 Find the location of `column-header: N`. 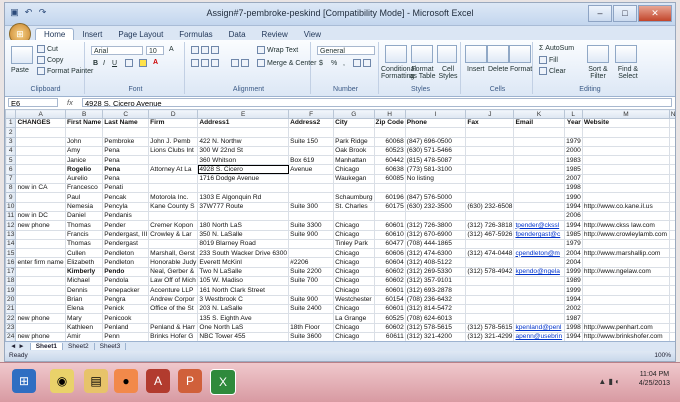

column-header: N is located at coordinates (672, 114).